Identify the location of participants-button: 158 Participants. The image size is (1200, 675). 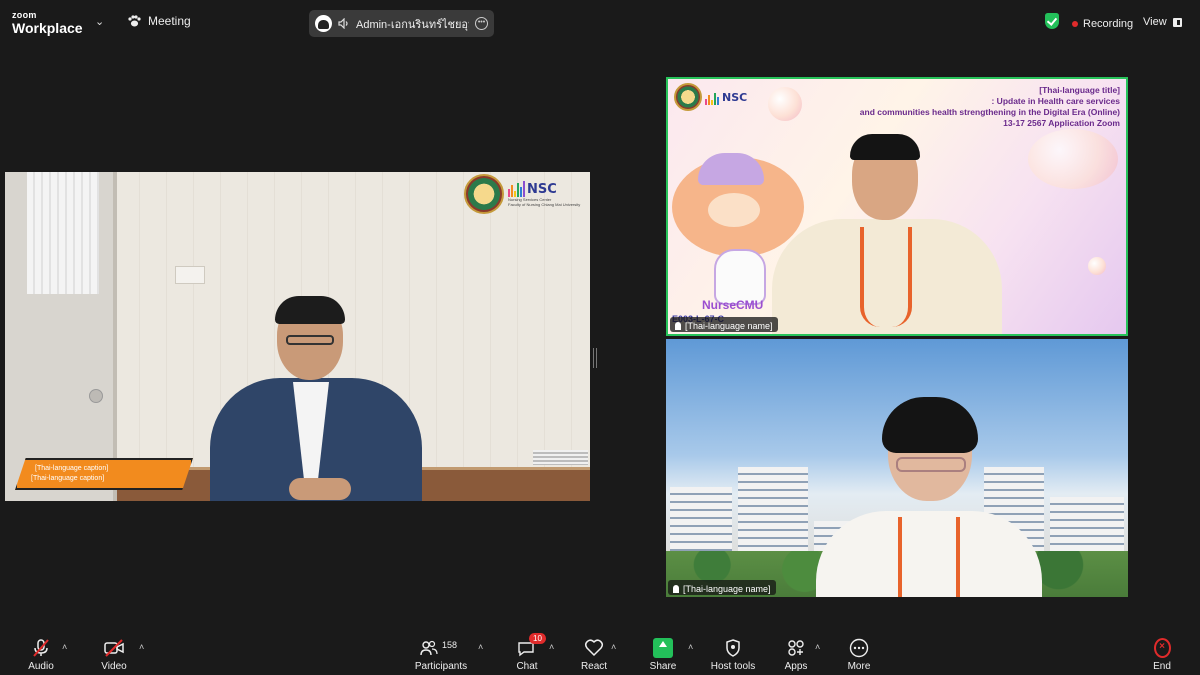
(441, 655).